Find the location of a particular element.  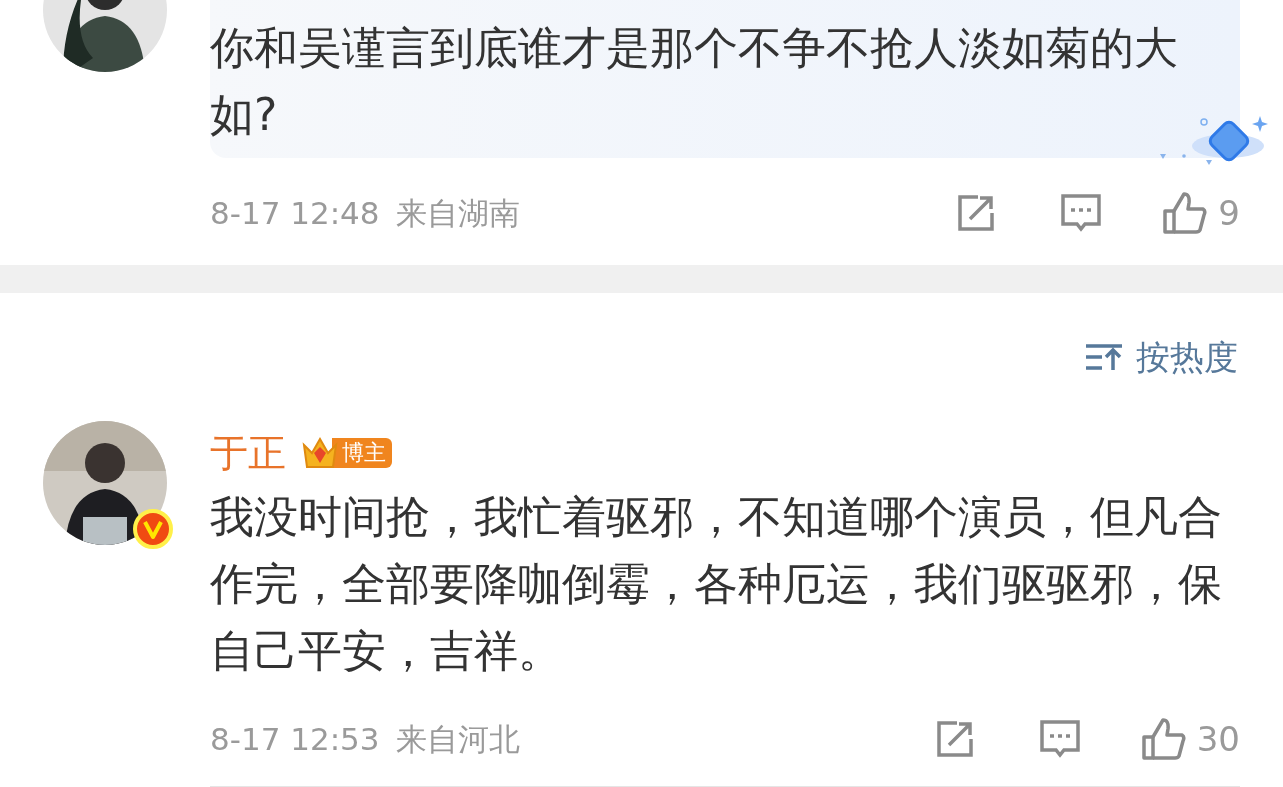

sort-icon is located at coordinates (1104, 357).